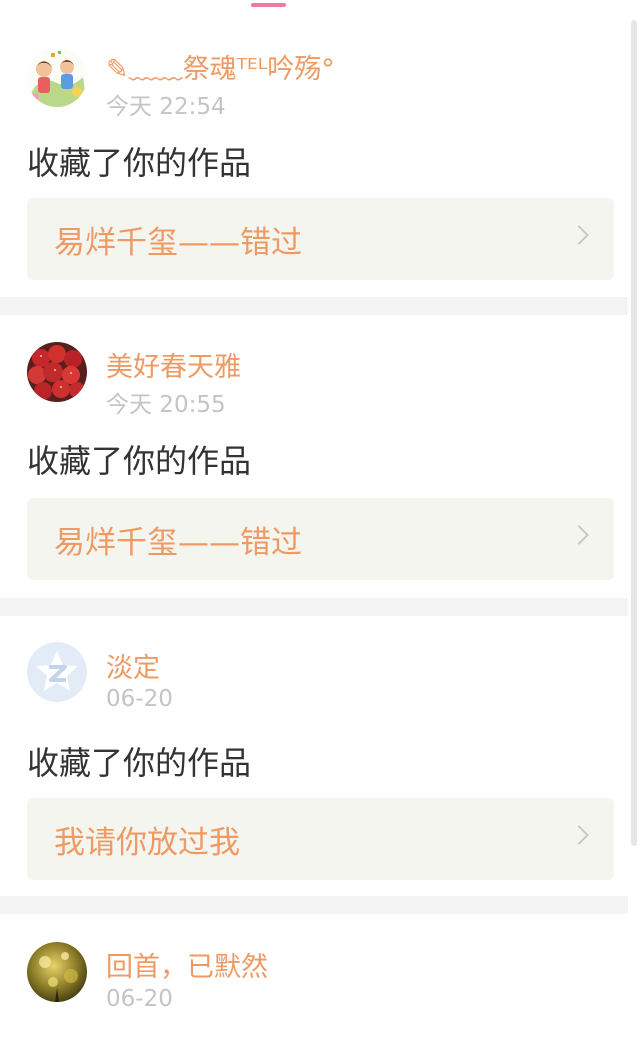 The height and width of the screenshot is (1048, 640). I want to click on notification-card: 回首，已默然 06-20, so click(314, 981).